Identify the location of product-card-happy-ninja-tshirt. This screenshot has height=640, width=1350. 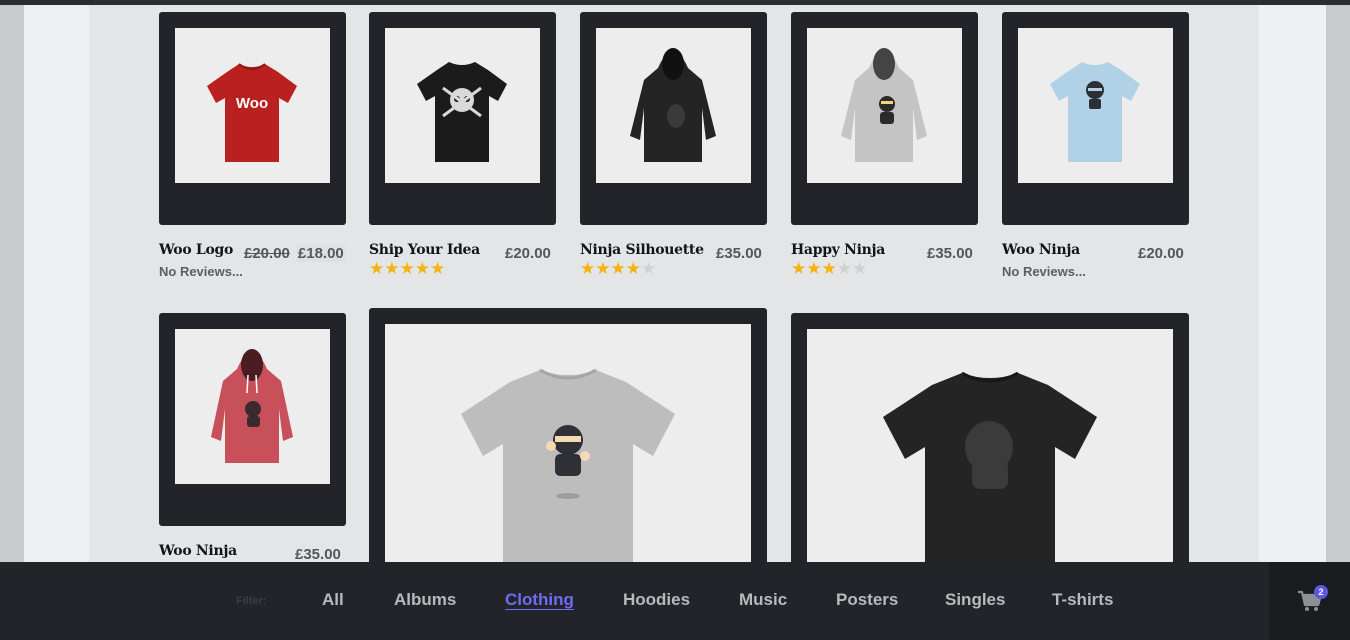
(568, 438).